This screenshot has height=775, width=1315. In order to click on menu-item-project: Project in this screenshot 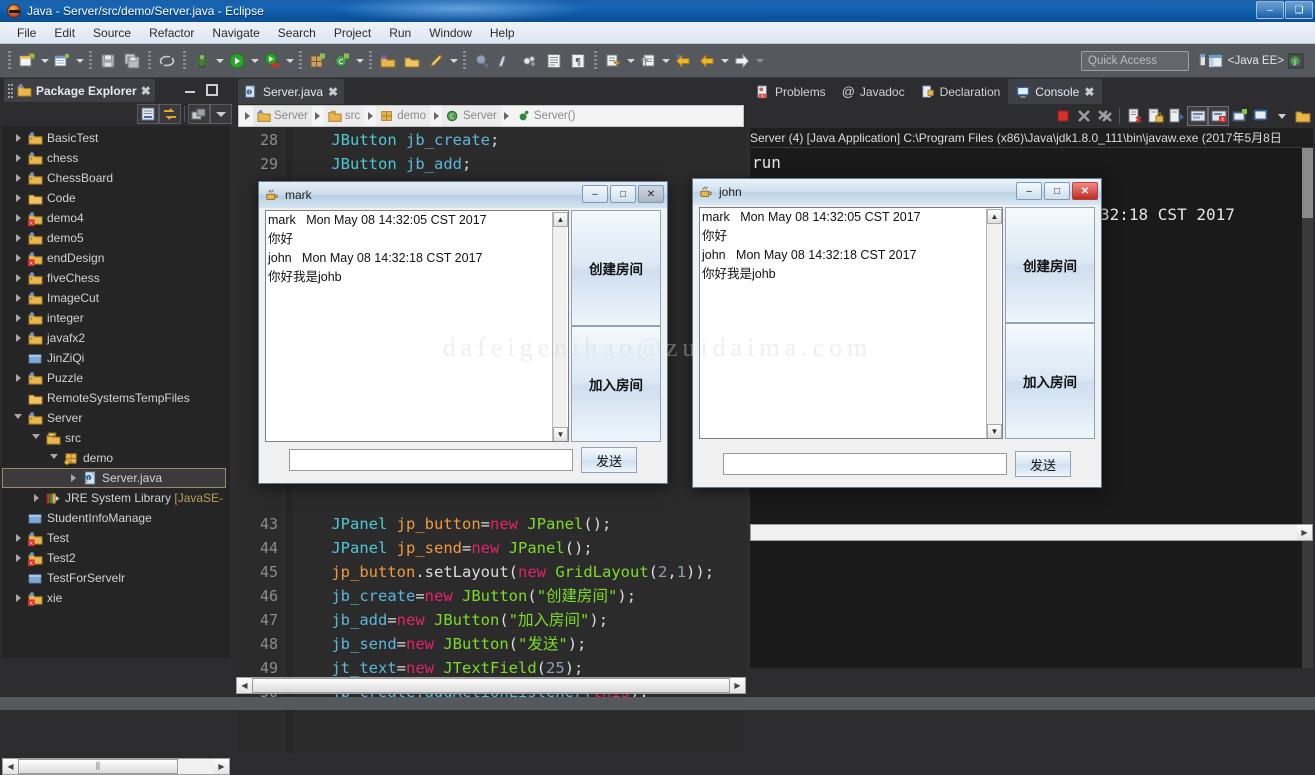, I will do `click(352, 33)`.